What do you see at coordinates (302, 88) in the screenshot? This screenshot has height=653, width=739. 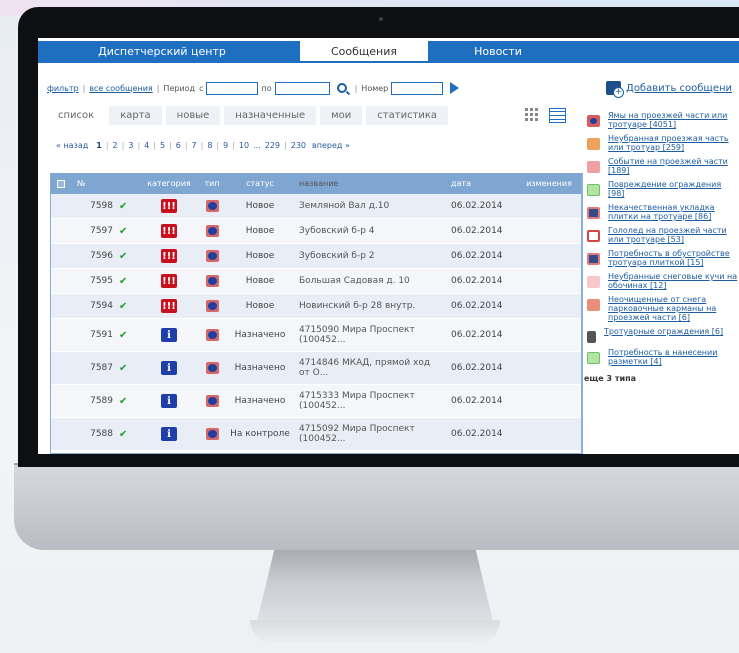 I see `date-to-input` at bounding box center [302, 88].